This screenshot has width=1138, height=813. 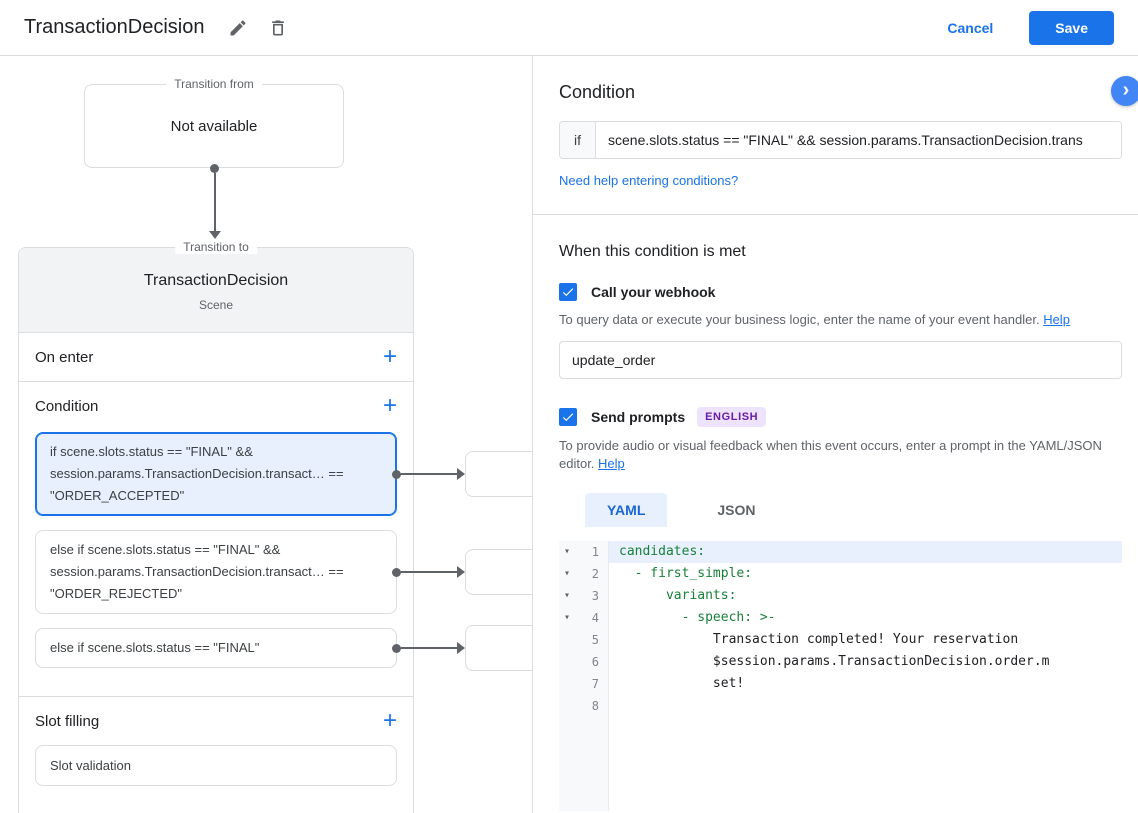 What do you see at coordinates (216, 406) in the screenshot?
I see `condition-section-header: Condition +` at bounding box center [216, 406].